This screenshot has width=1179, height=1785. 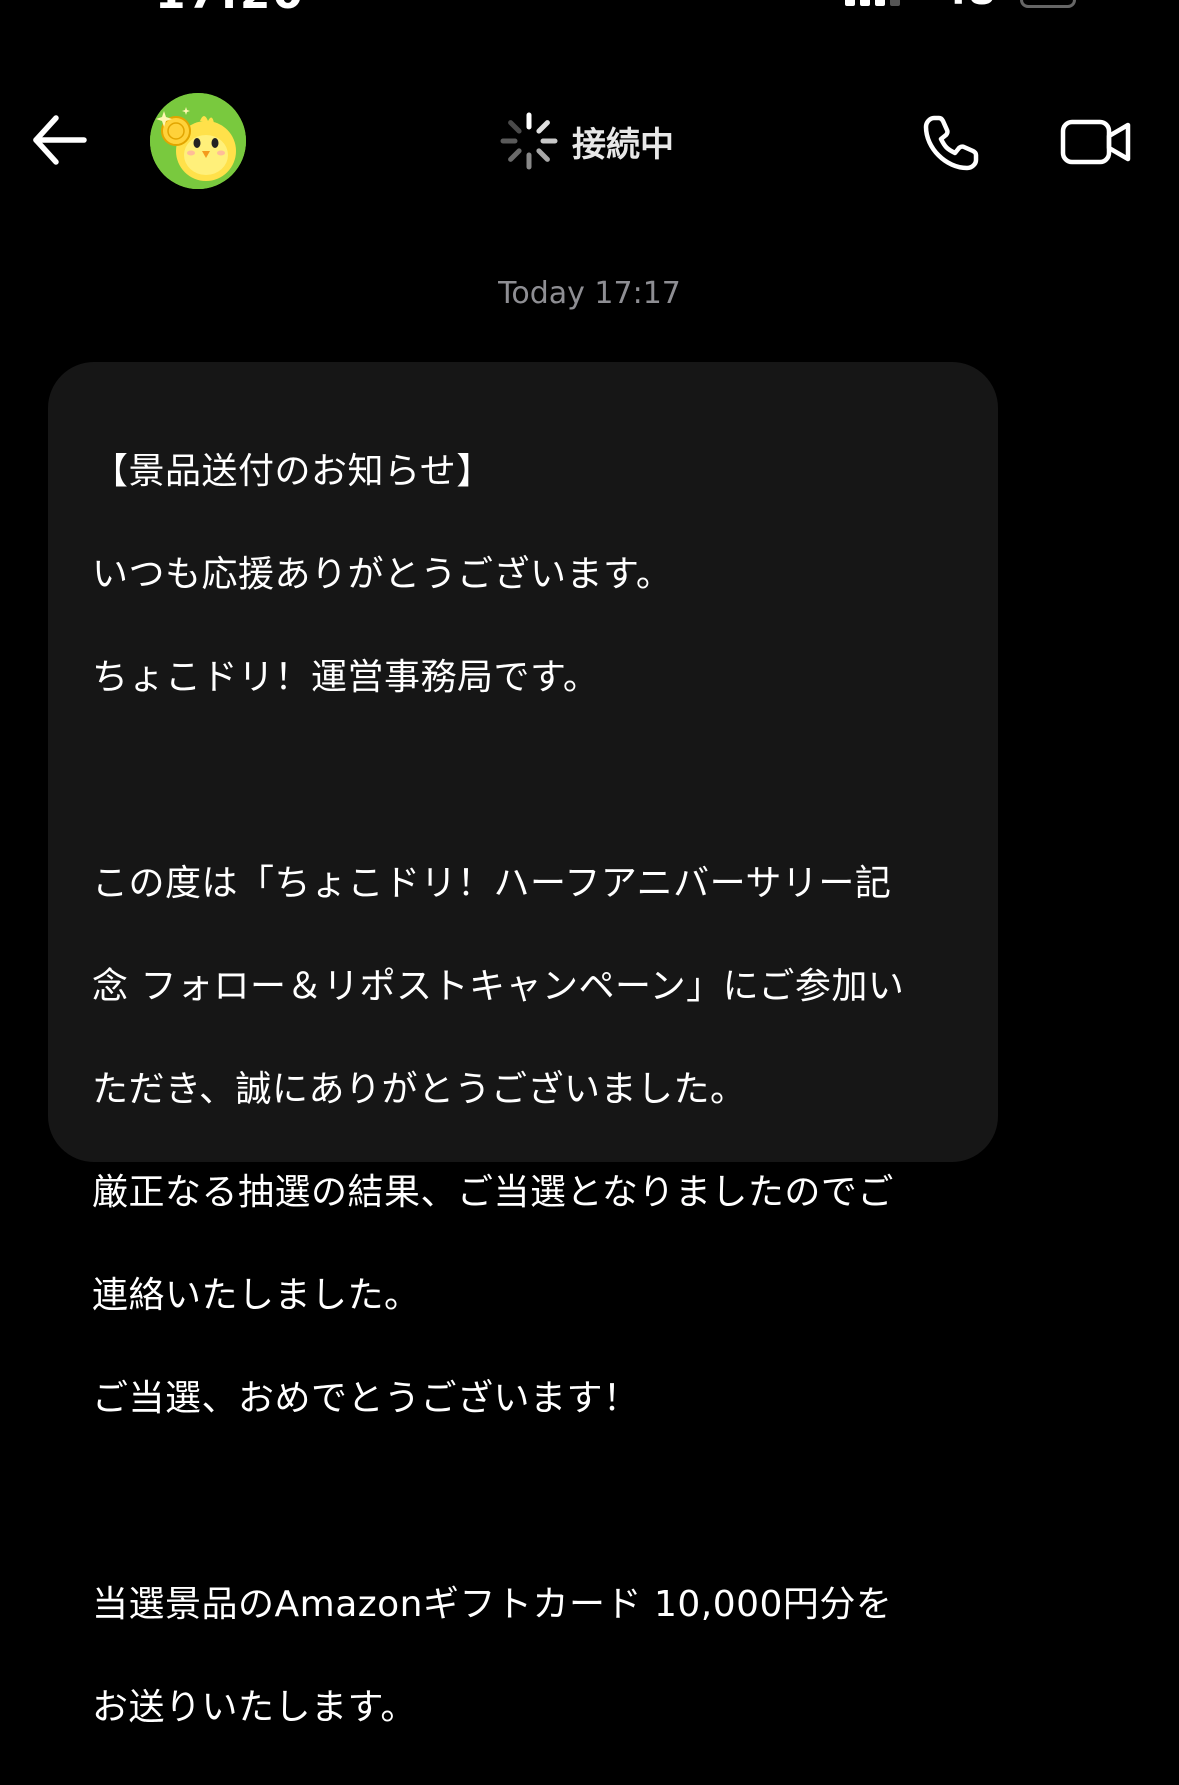 What do you see at coordinates (498, 986) in the screenshot?
I see `message-line: 念 フォロー＆リポストキャンペーン」にご参加い` at bounding box center [498, 986].